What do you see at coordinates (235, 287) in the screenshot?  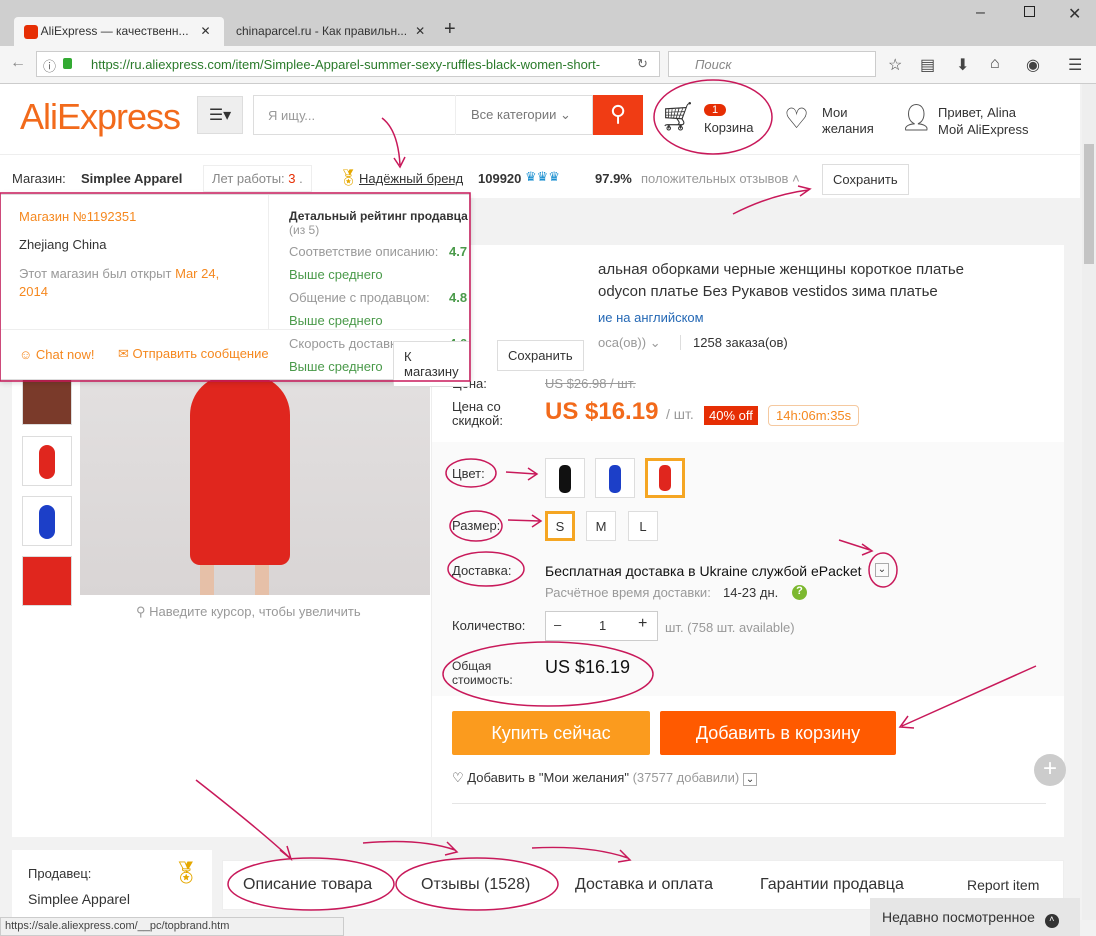 I see `annotation-popup-frame` at bounding box center [235, 287].